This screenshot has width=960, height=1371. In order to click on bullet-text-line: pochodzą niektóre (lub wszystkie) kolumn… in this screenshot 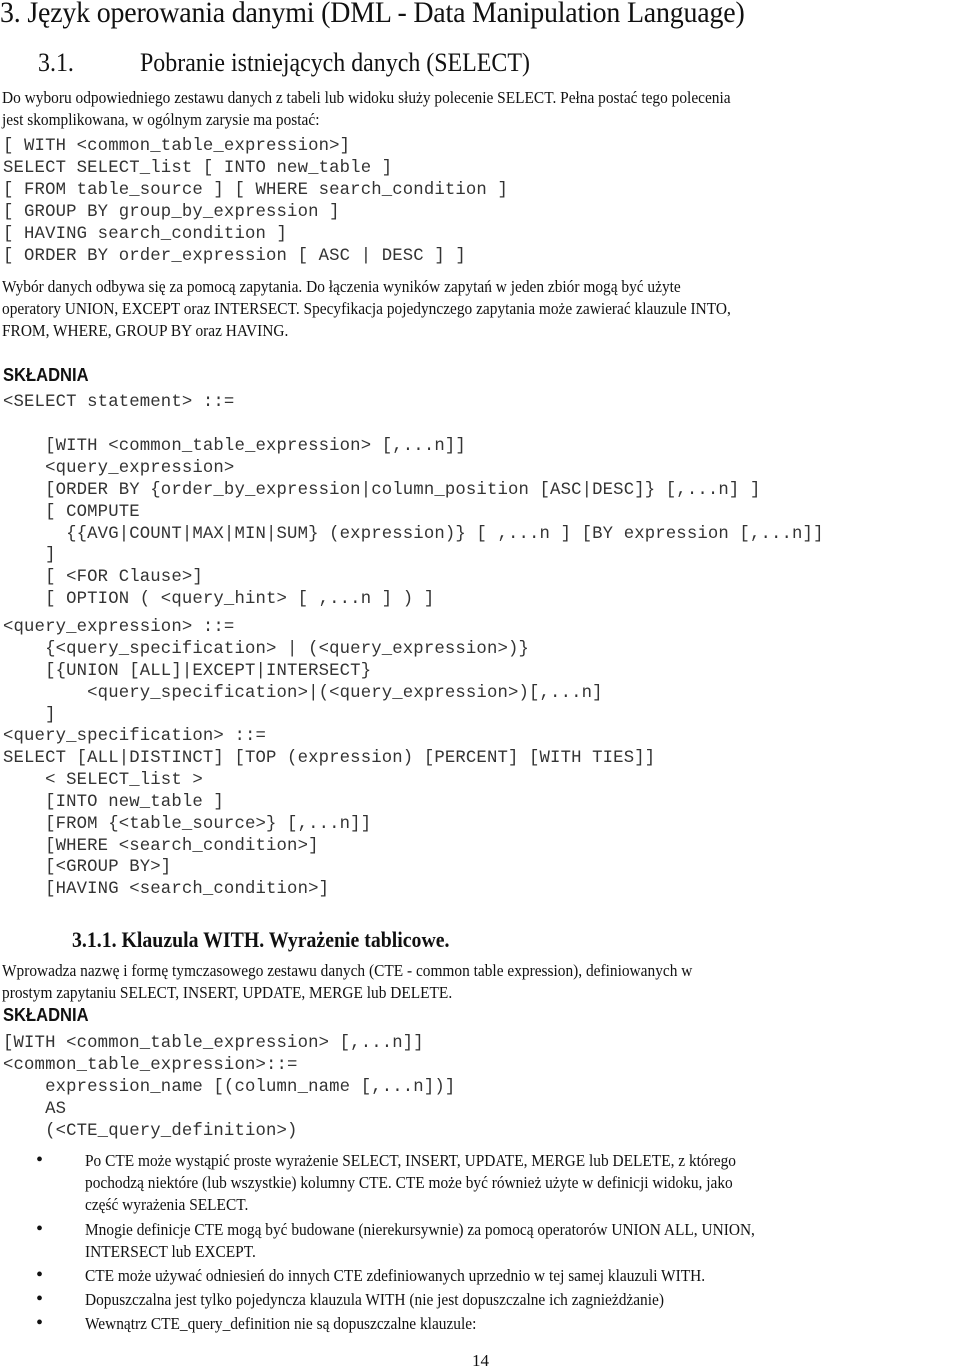, I will do `click(409, 1182)`.